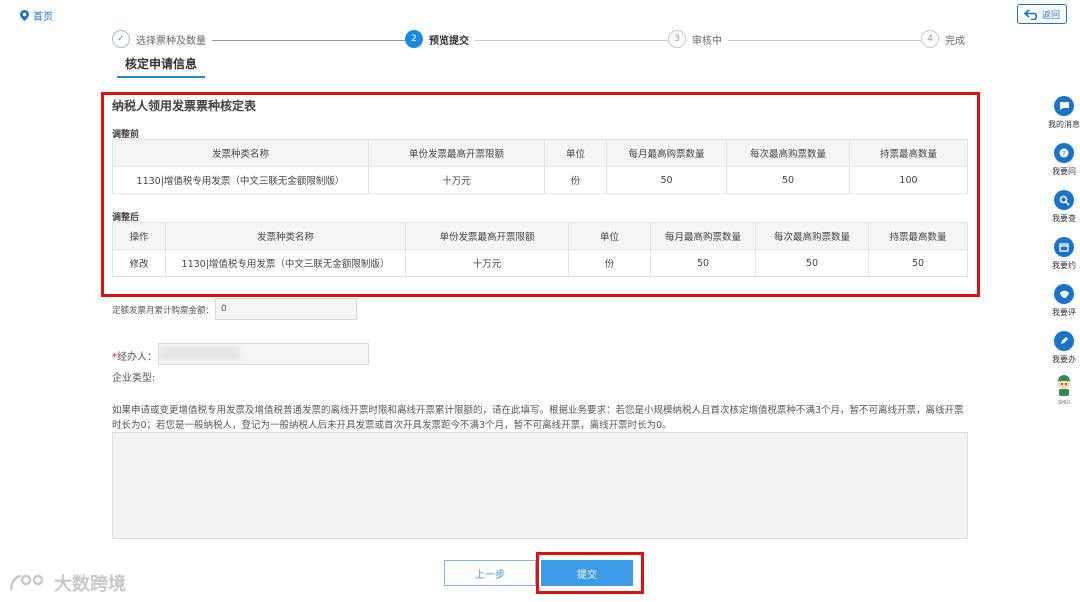 The width and height of the screenshot is (1080, 602). What do you see at coordinates (1050, 15) in the screenshot?
I see `back-label: 返回` at bounding box center [1050, 15].